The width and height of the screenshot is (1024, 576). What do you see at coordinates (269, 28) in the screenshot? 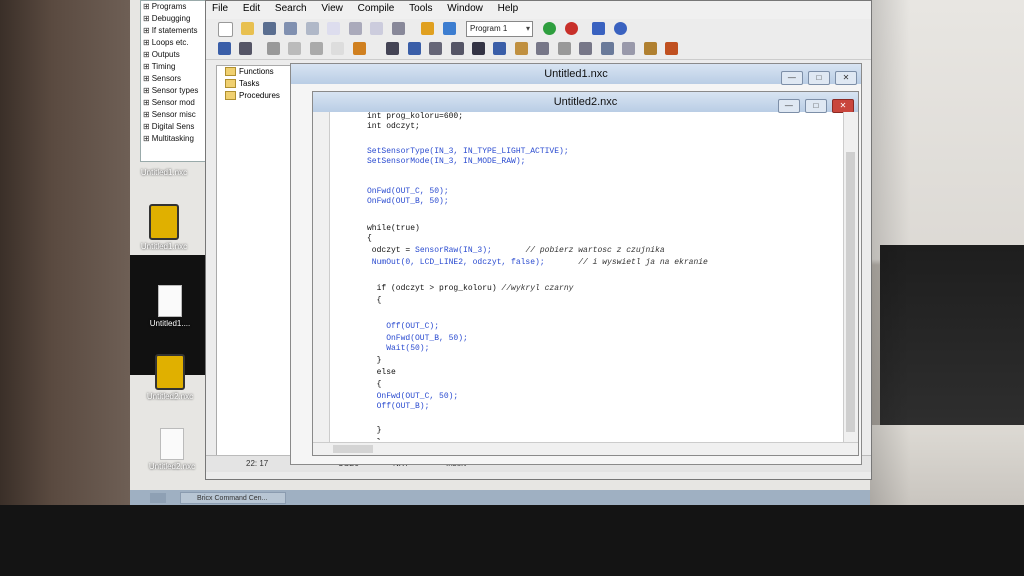
I see `save-icon` at bounding box center [269, 28].